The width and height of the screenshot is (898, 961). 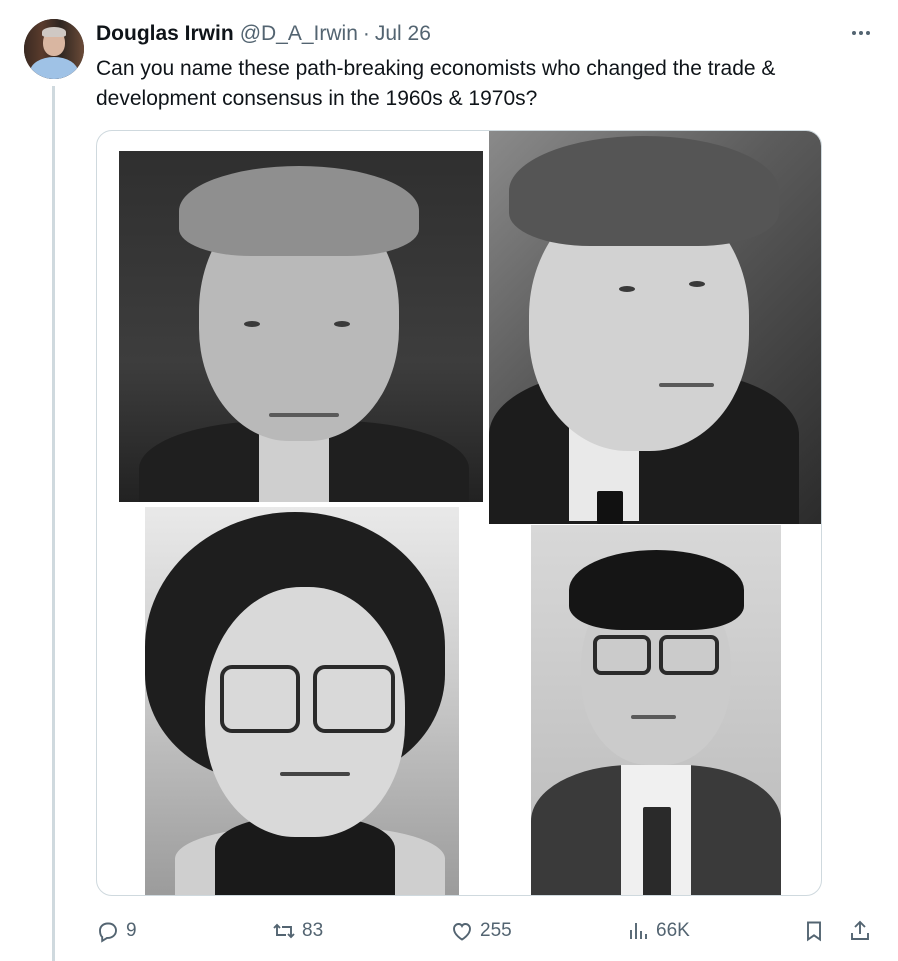 I want to click on like-count: 255, so click(x=496, y=930).